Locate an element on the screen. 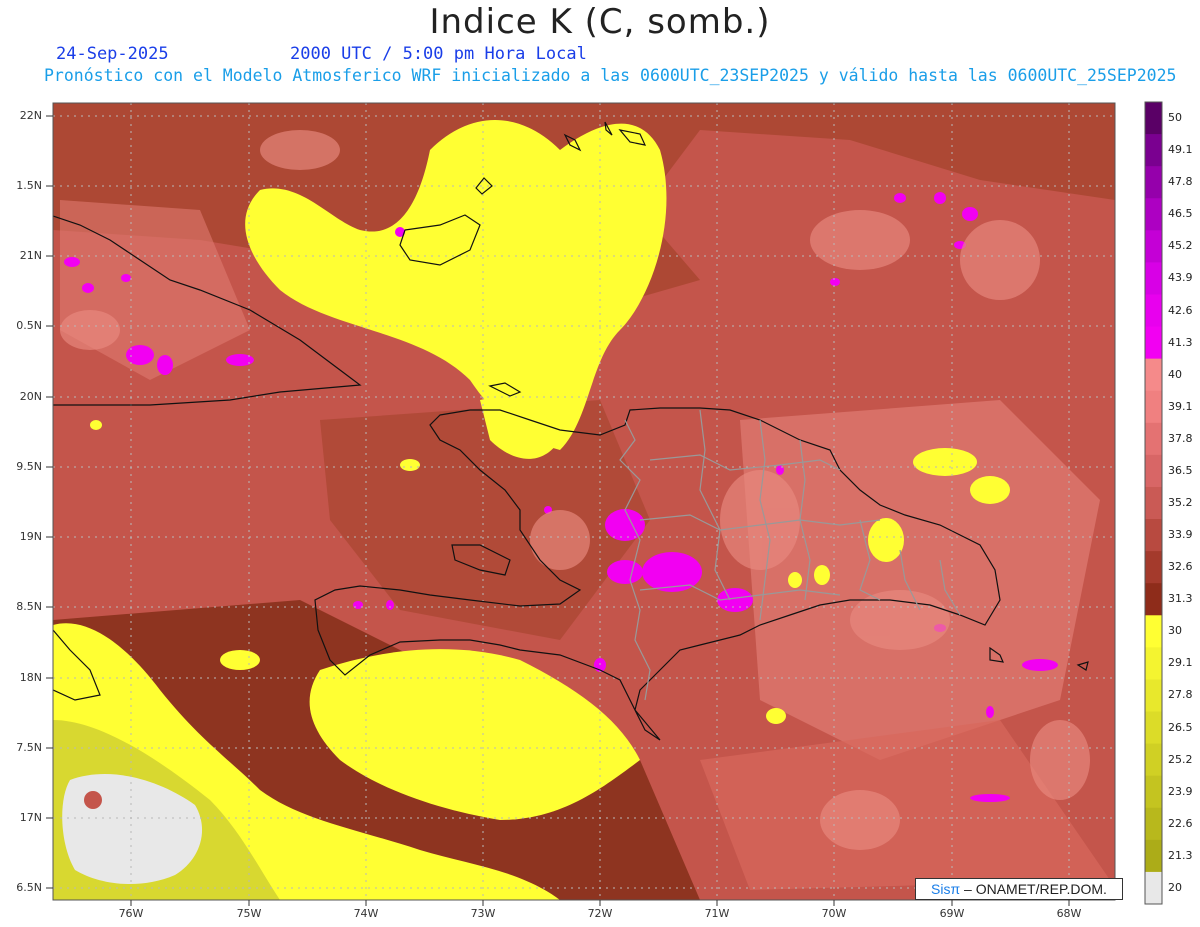  lon-label-74w: 74W is located at coordinates (366, 913).